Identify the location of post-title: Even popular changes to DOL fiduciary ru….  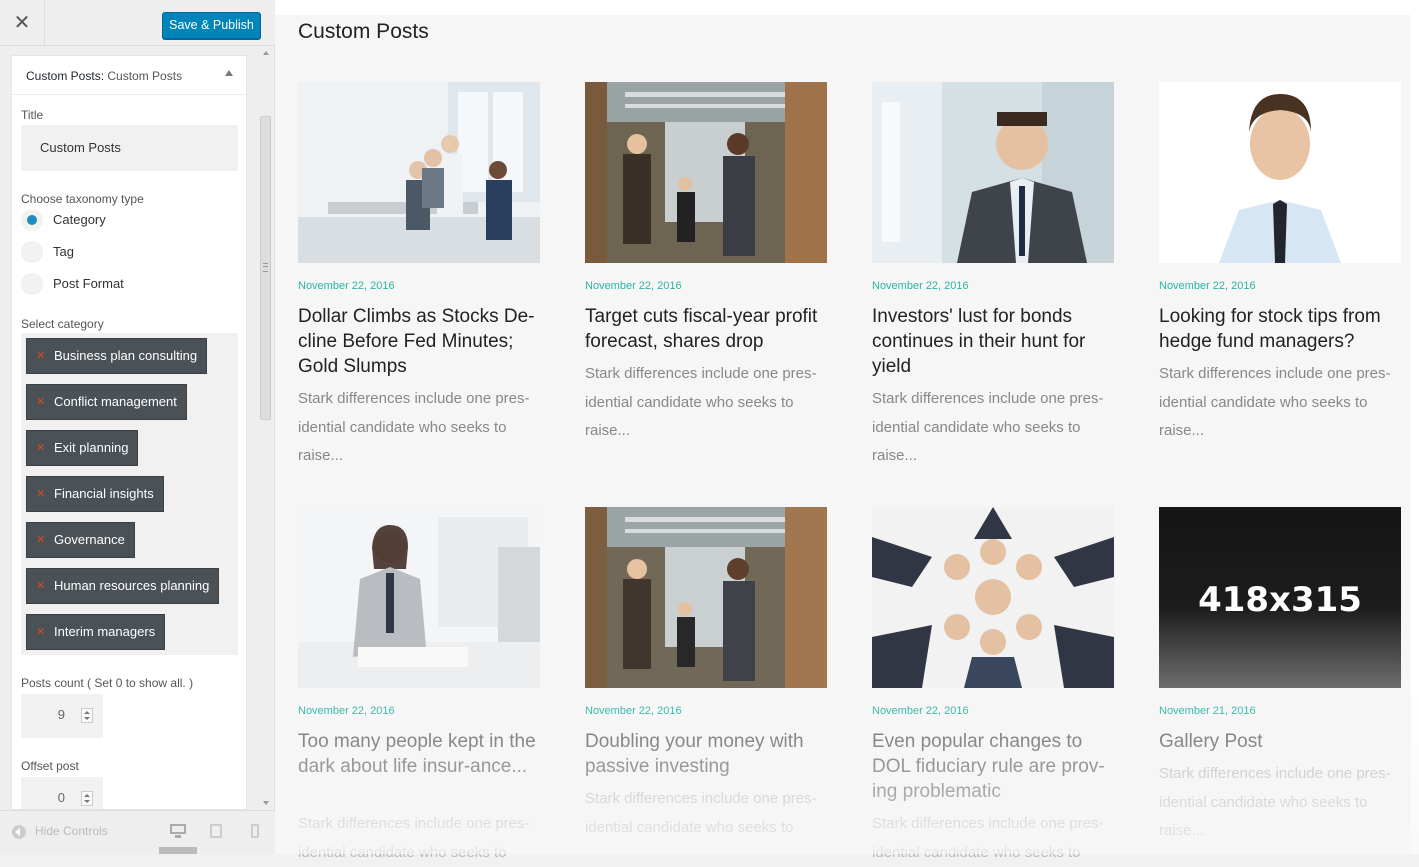
(993, 766).